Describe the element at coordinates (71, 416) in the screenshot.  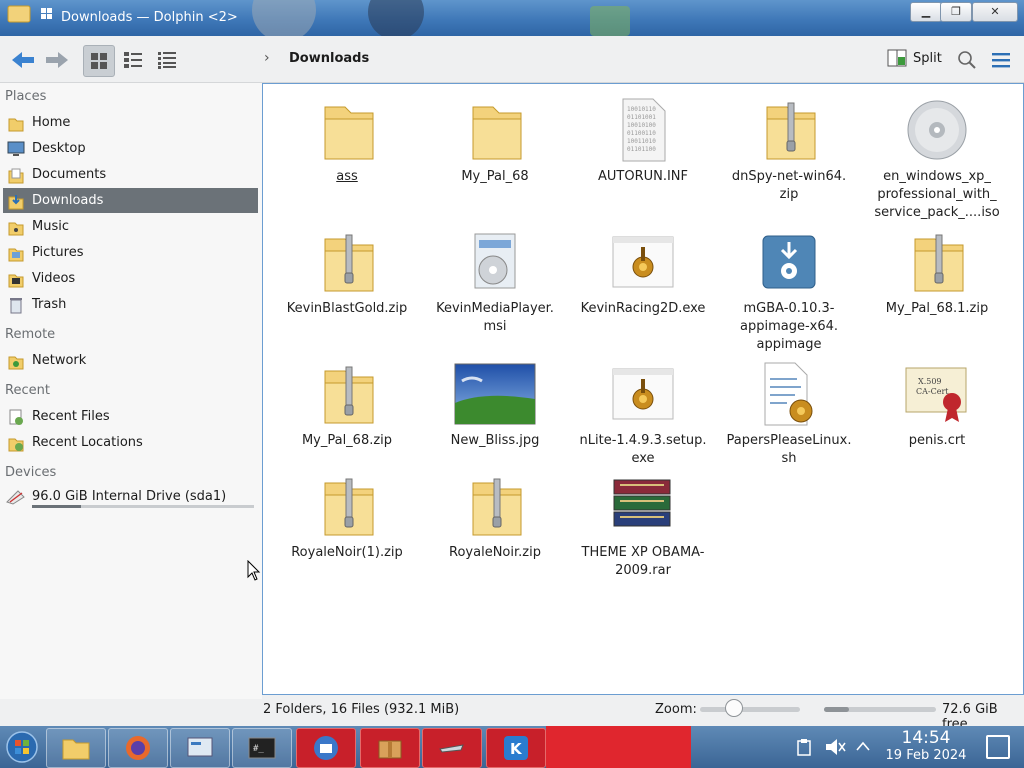
I see `sidebar-item-label: Recent Files` at that location.